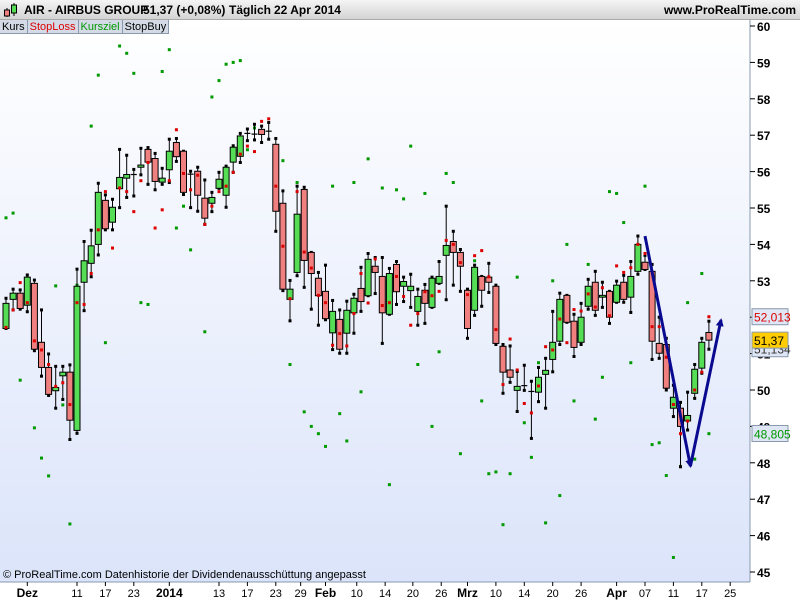 The height and width of the screenshot is (600, 800). I want to click on x-tick-label: 11, so click(673, 594).